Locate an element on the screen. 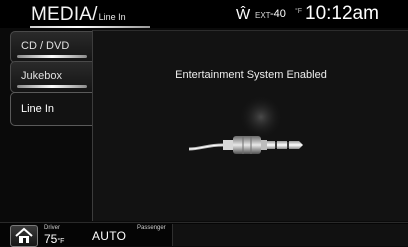  page-title-source: Line In is located at coordinates (112, 17).